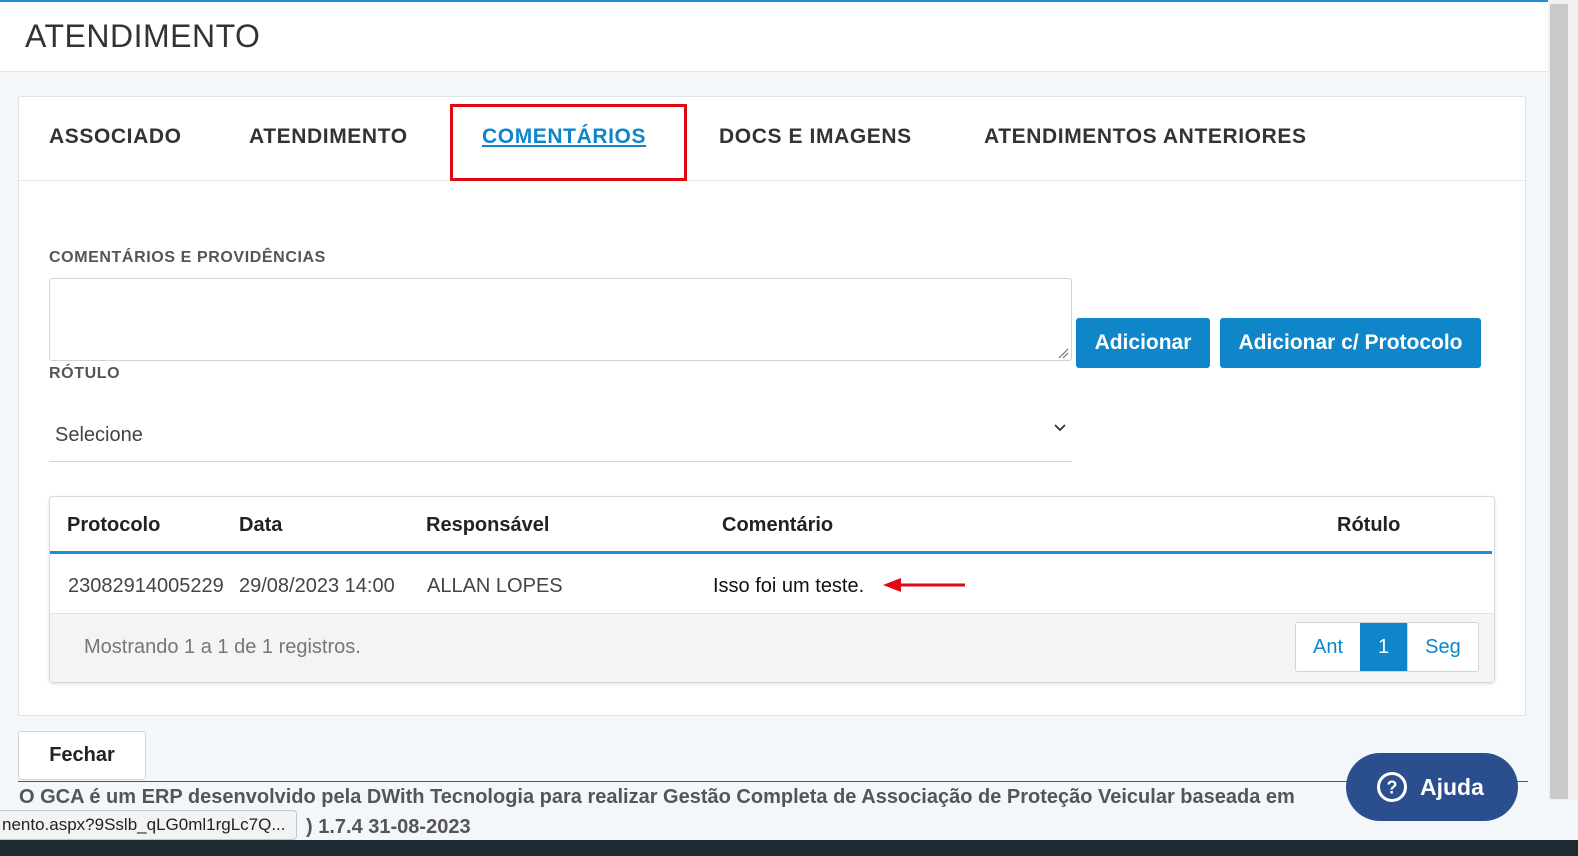 This screenshot has width=1578, height=856. I want to click on page-header: ATENDIMENTO, so click(774, 37).